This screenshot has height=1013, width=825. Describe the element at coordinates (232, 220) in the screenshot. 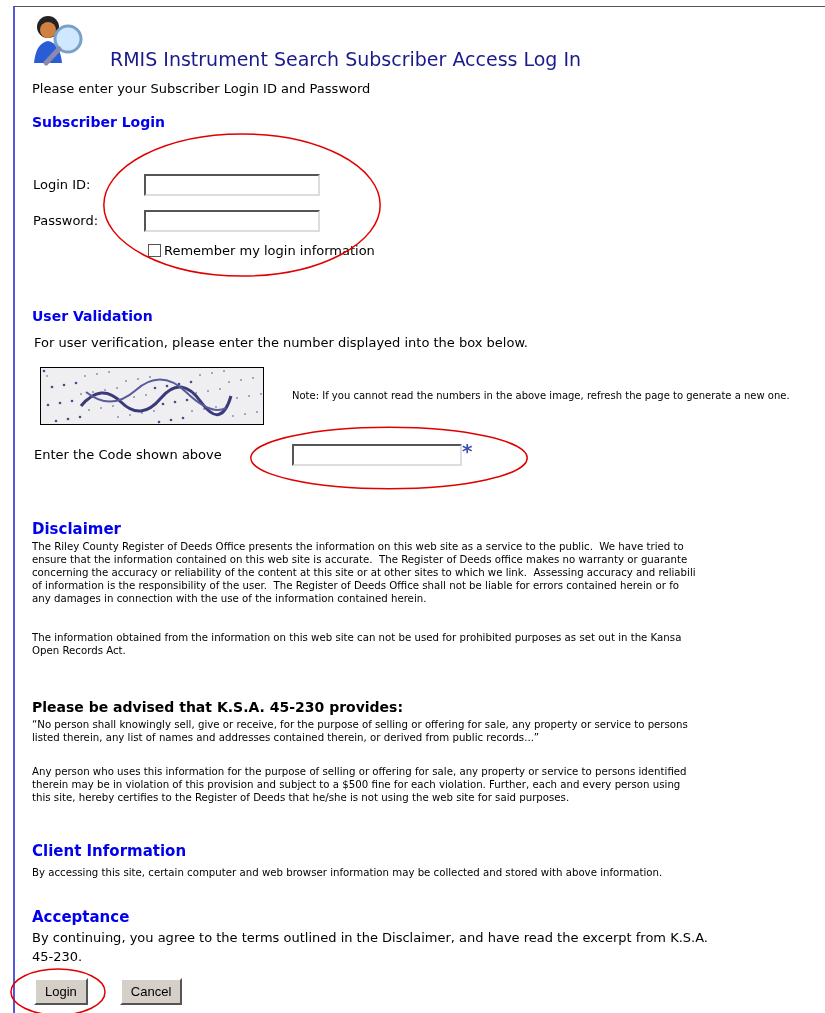

I see `password-field` at that location.